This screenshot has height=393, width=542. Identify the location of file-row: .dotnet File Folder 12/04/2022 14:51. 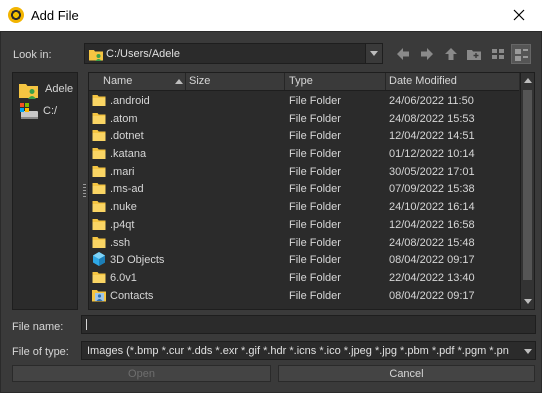
(304, 135).